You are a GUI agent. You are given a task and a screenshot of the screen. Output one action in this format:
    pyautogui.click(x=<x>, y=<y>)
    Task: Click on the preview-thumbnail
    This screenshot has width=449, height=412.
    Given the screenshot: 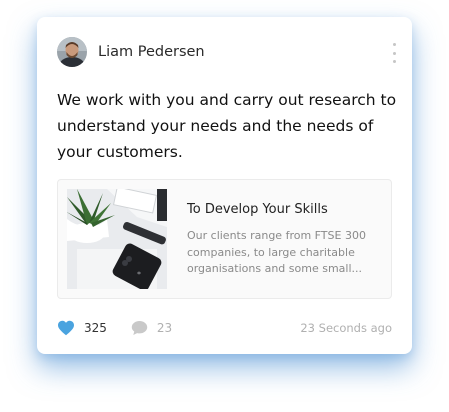 What is the action you would take?
    pyautogui.click(x=117, y=239)
    